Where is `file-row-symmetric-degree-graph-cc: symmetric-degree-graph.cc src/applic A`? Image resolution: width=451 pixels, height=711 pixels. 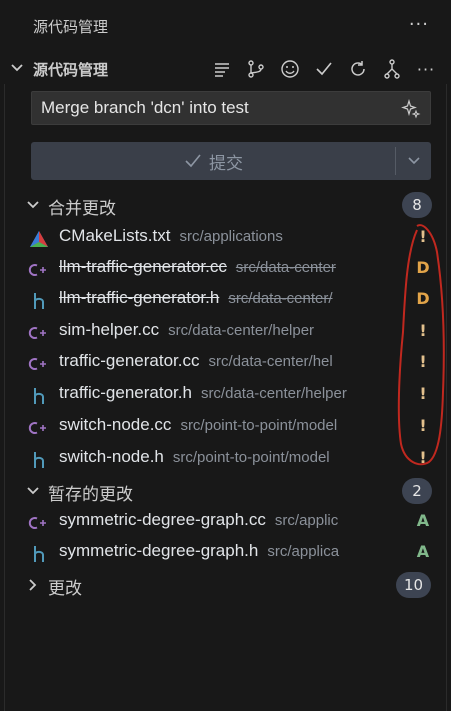
file-row-symmetric-degree-graph-cc: symmetric-degree-graph.cc src/applic A is located at coordinates (225, 522).